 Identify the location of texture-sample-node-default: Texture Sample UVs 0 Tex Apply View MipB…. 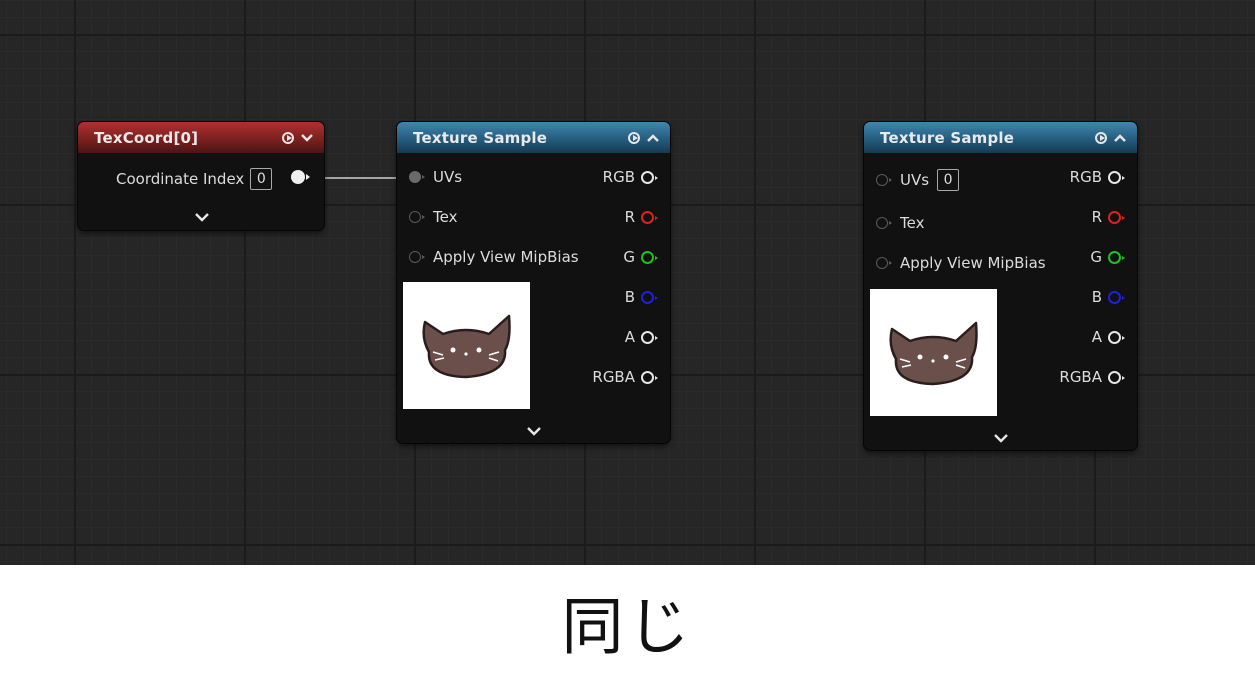
(1000, 286).